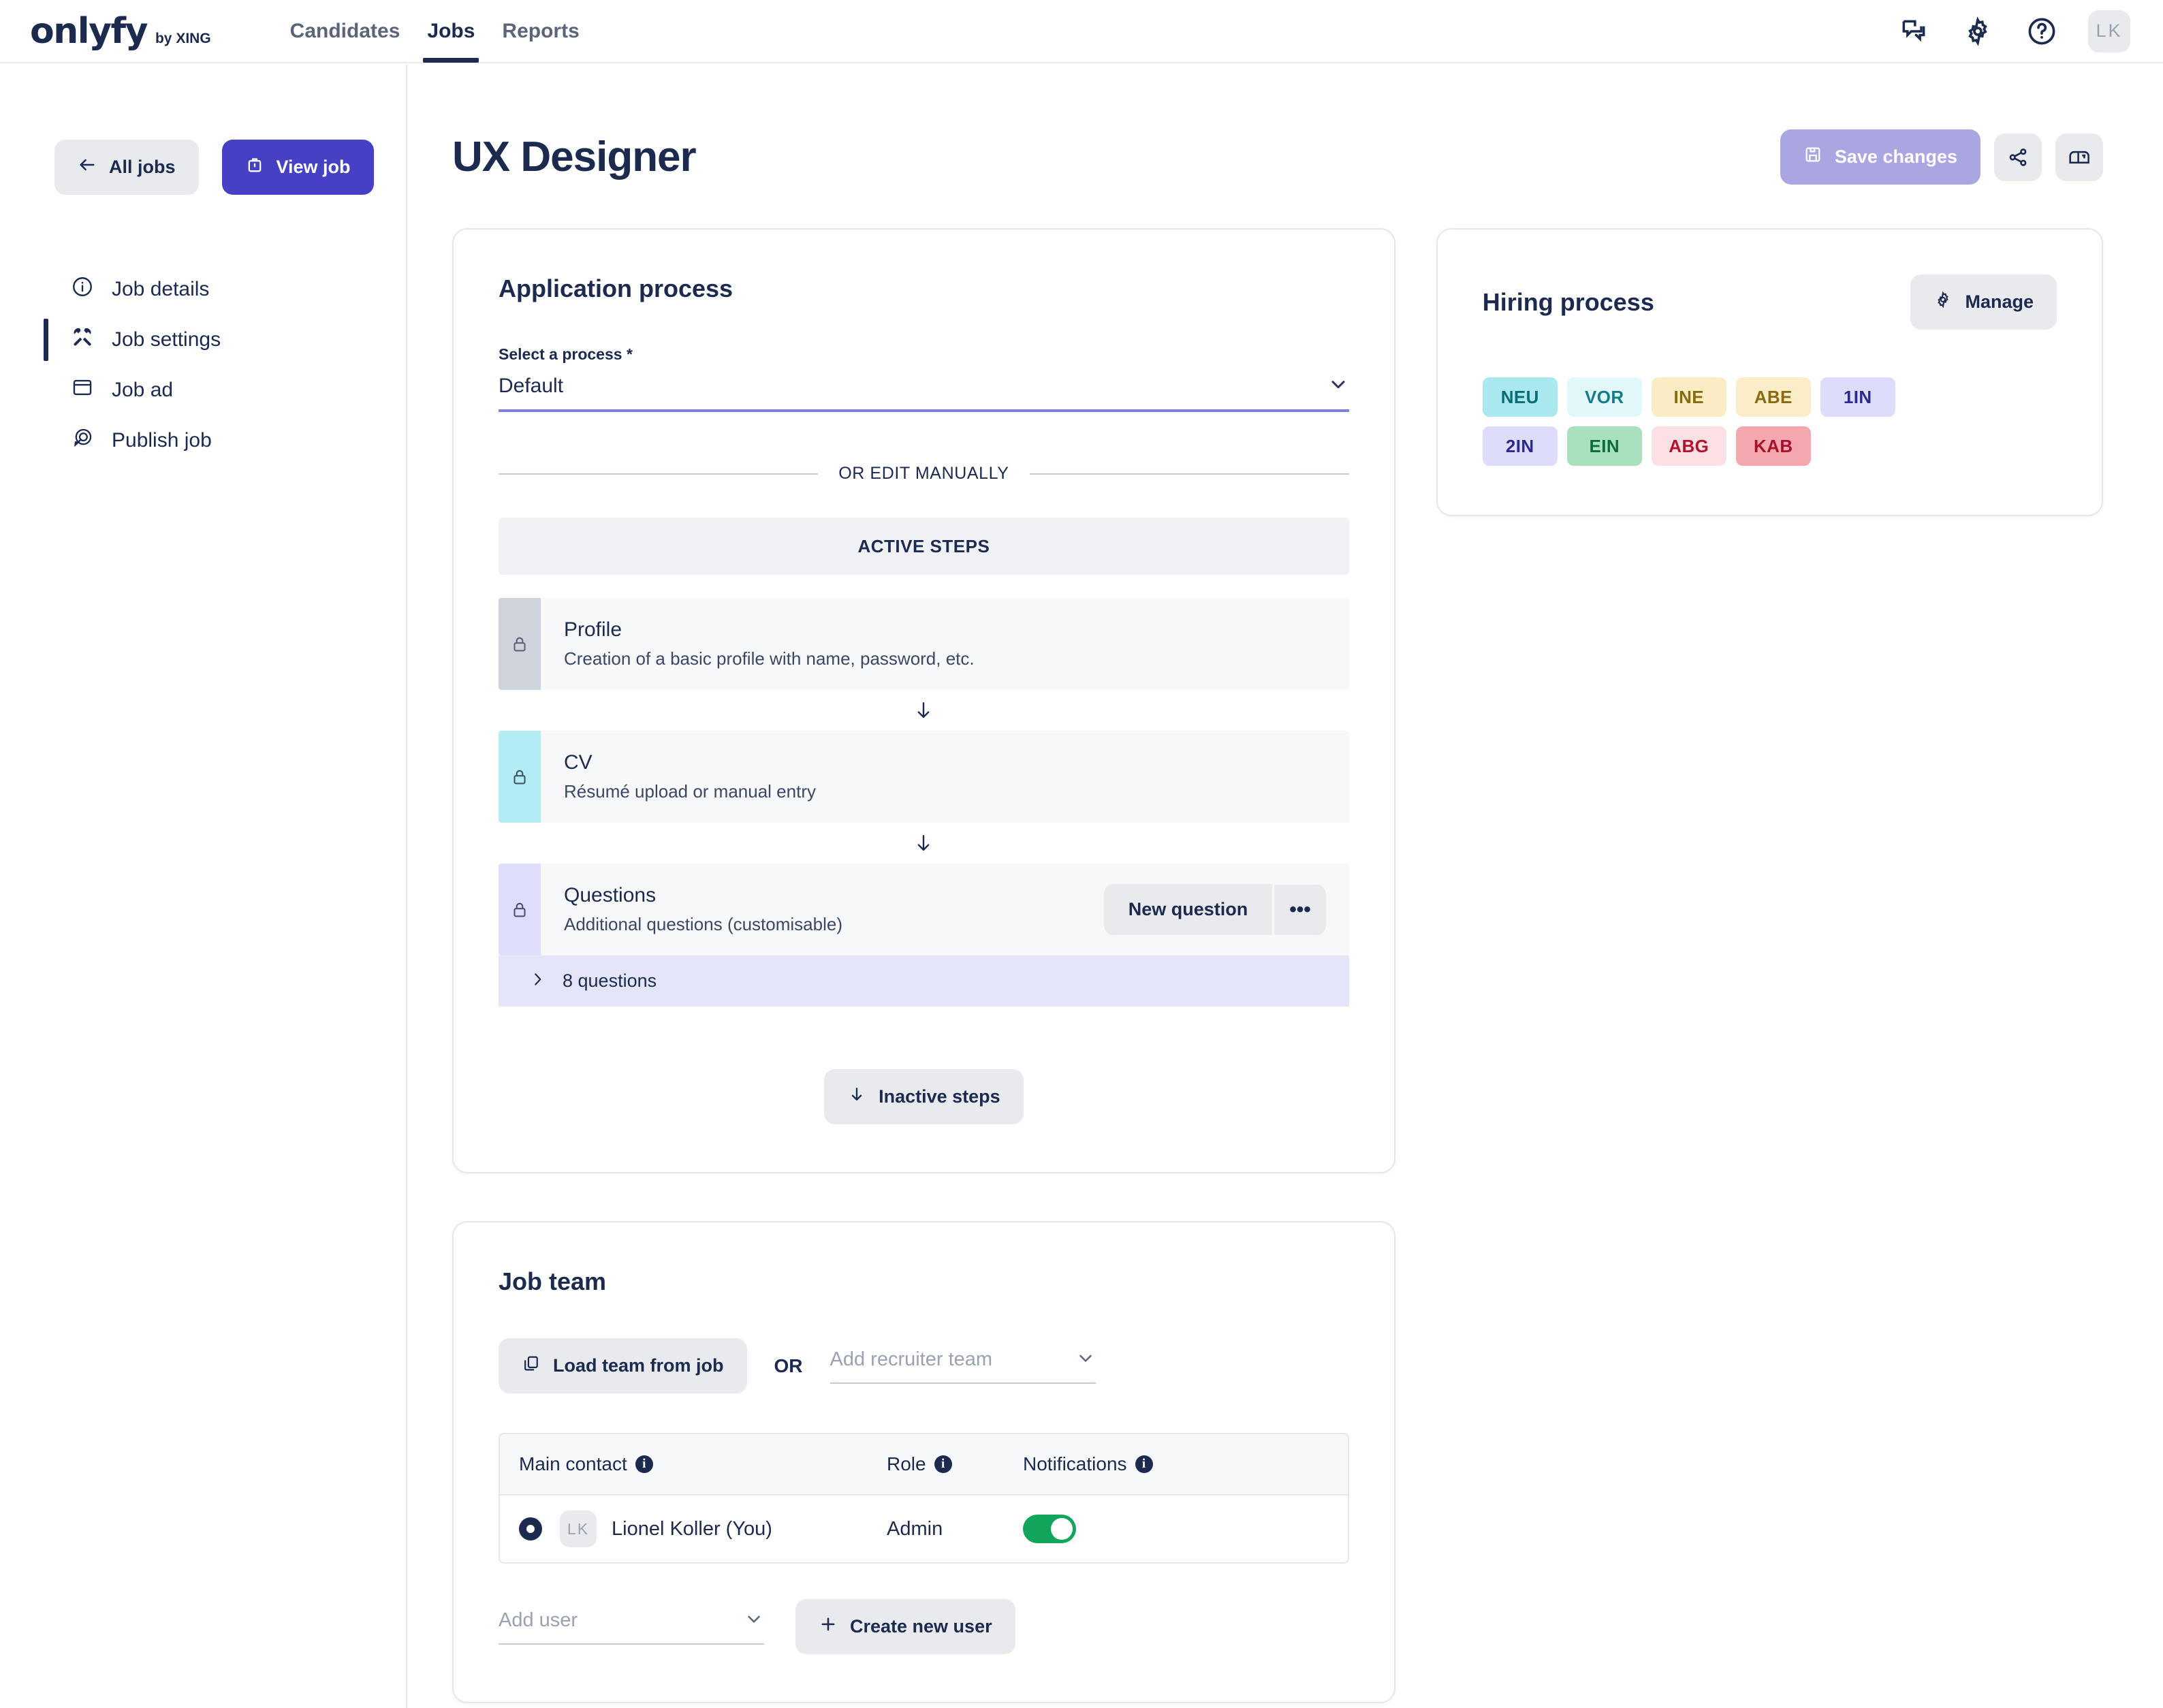  Describe the element at coordinates (1983, 302) in the screenshot. I see `manage-hiring-process-button: Manage` at that location.